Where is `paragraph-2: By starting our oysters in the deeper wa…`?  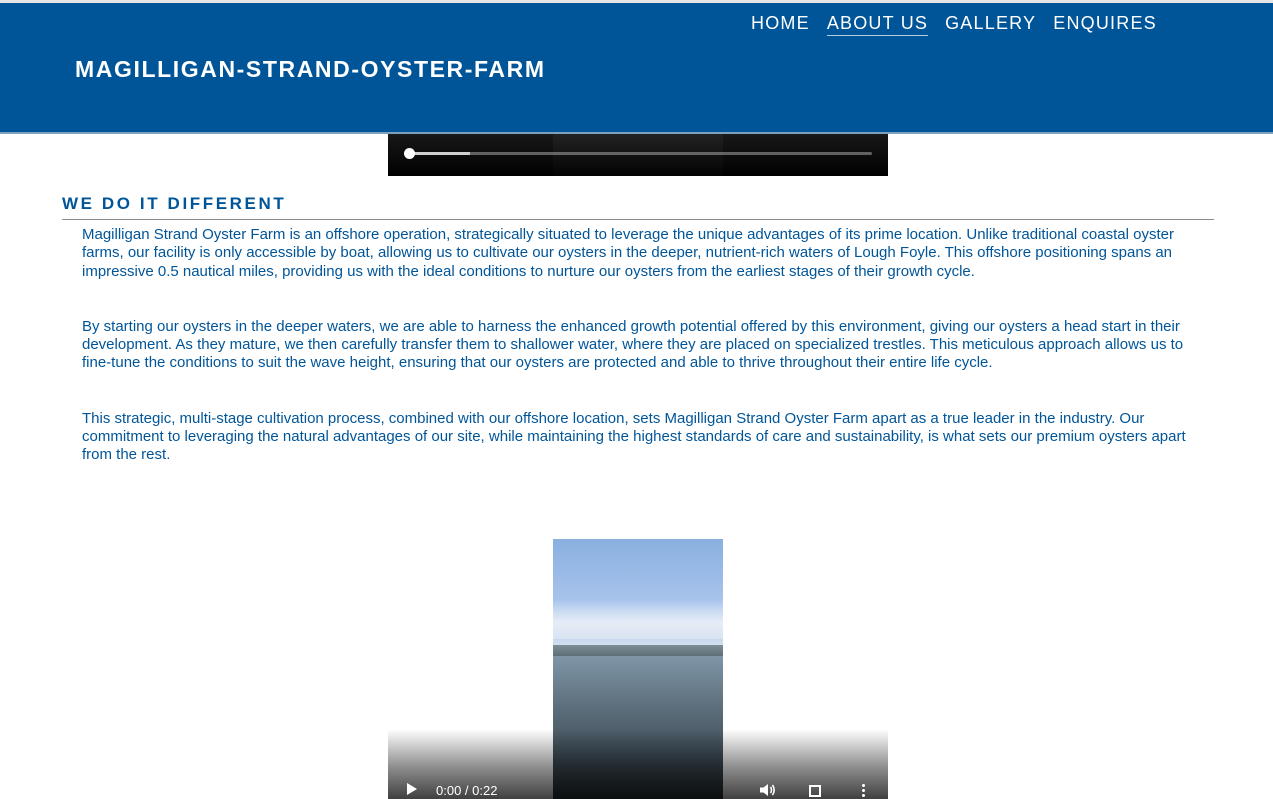 paragraph-2: By starting our oysters in the deeper wa… is located at coordinates (633, 344).